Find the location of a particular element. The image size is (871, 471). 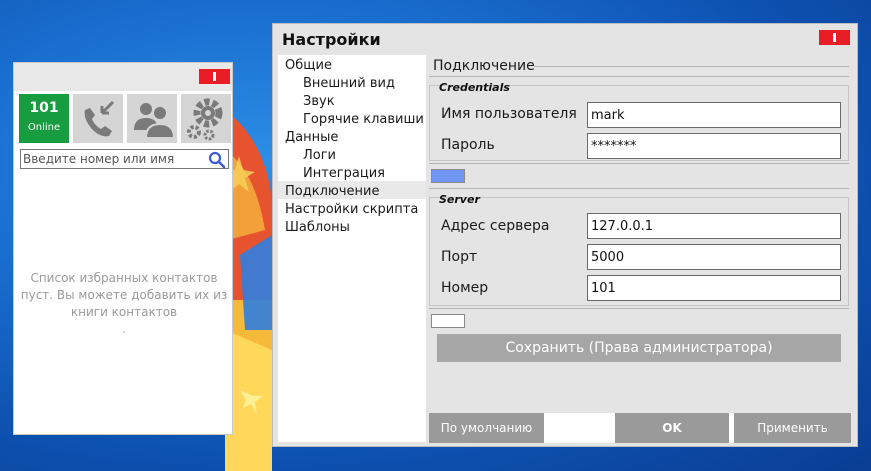

number-label: Номер is located at coordinates (465, 288).